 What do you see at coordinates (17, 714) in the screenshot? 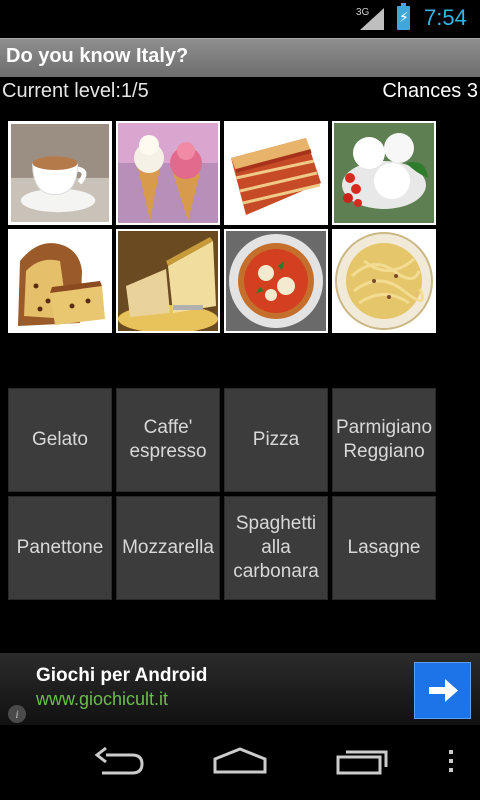
I see `info-icon: i` at bounding box center [17, 714].